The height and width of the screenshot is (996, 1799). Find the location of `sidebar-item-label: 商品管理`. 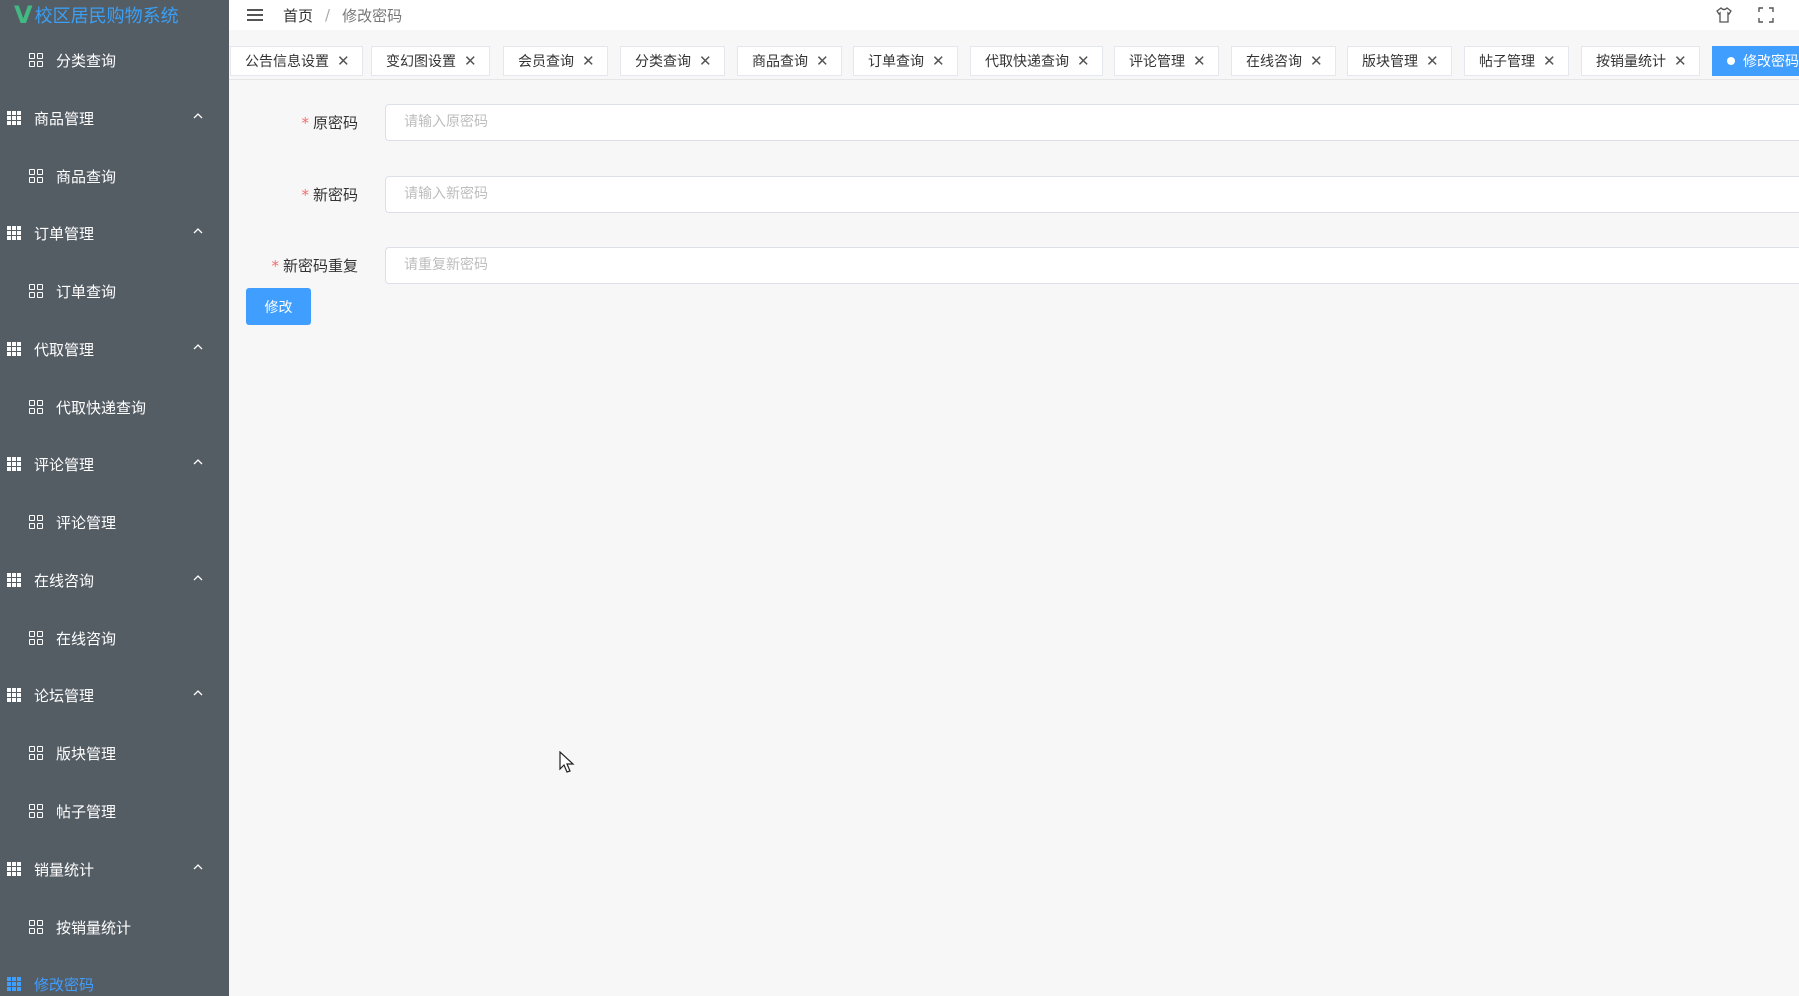

sidebar-item-label: 商品管理 is located at coordinates (64, 118).